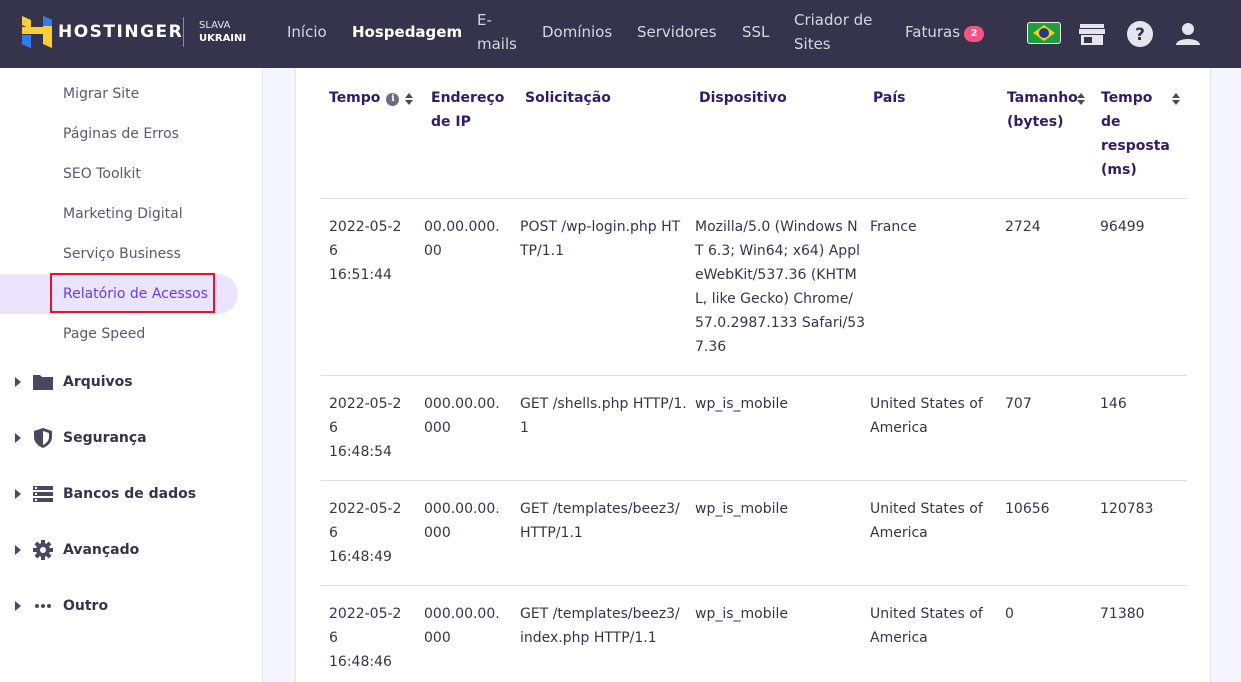  Describe the element at coordinates (307, 32) in the screenshot. I see `nav-inicio: Início` at that location.